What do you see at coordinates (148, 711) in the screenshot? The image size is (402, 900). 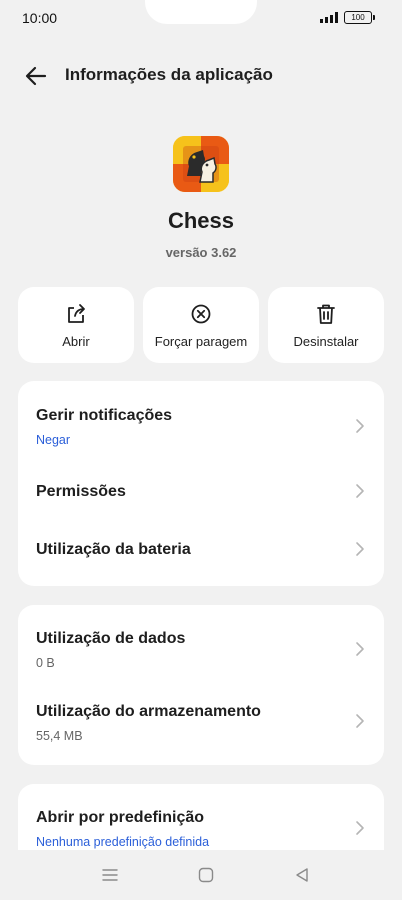 I see `storage-usage-title: Utilização do armazenamento` at bounding box center [148, 711].